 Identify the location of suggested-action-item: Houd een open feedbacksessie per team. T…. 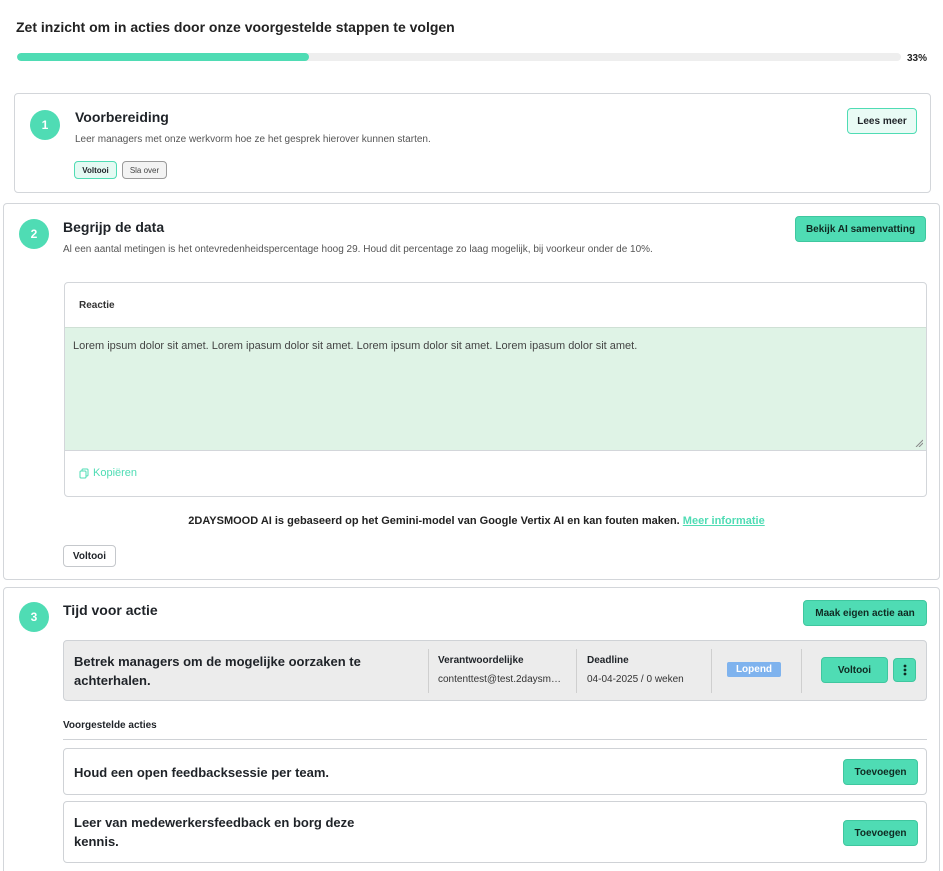
(495, 771).